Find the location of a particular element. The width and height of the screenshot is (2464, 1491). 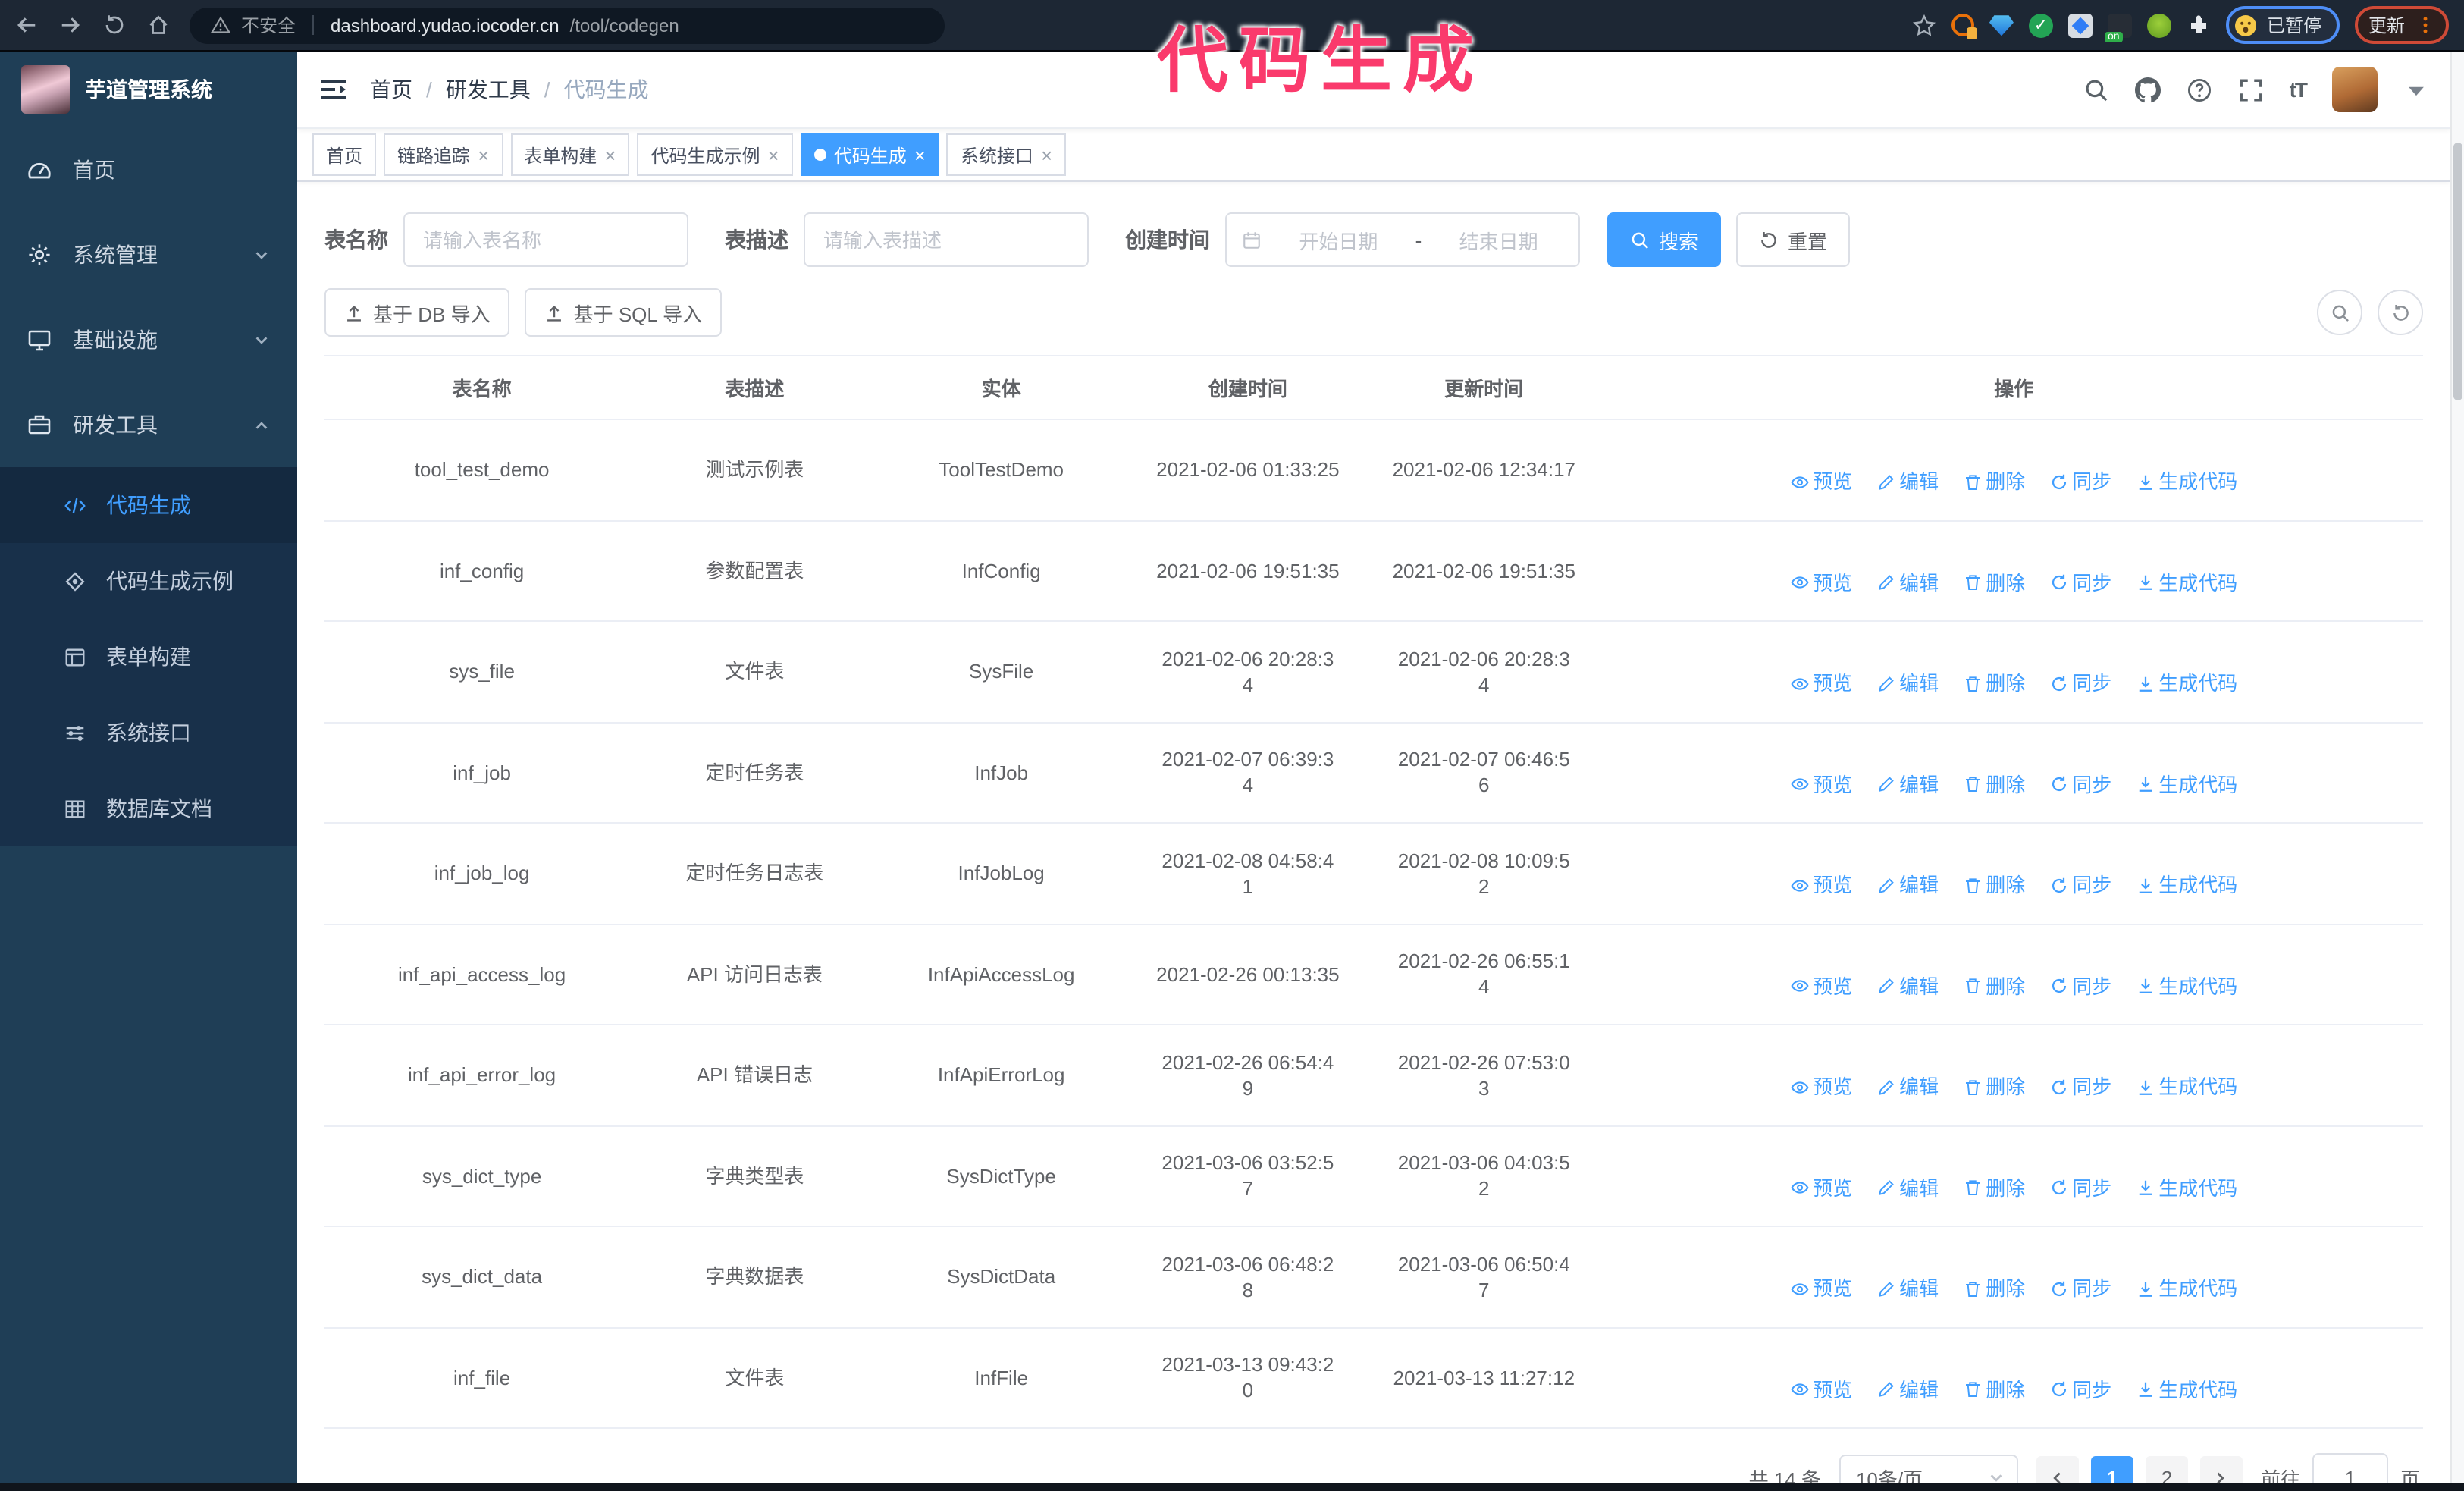

sidebar-item-infrastructure: 基础设施 is located at coordinates (148, 339).